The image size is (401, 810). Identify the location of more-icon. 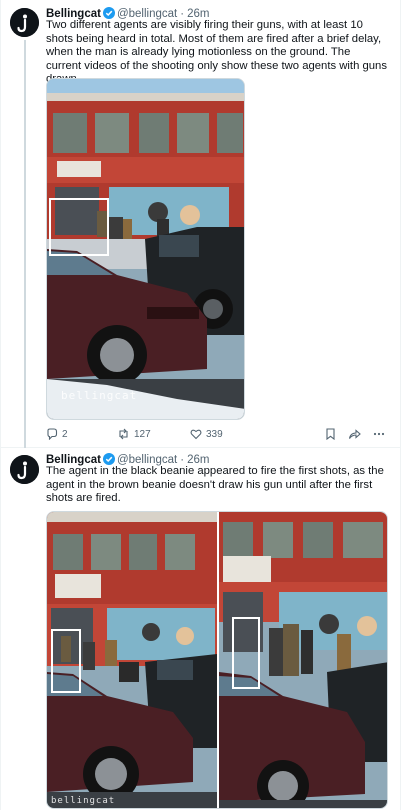
(379, 434).